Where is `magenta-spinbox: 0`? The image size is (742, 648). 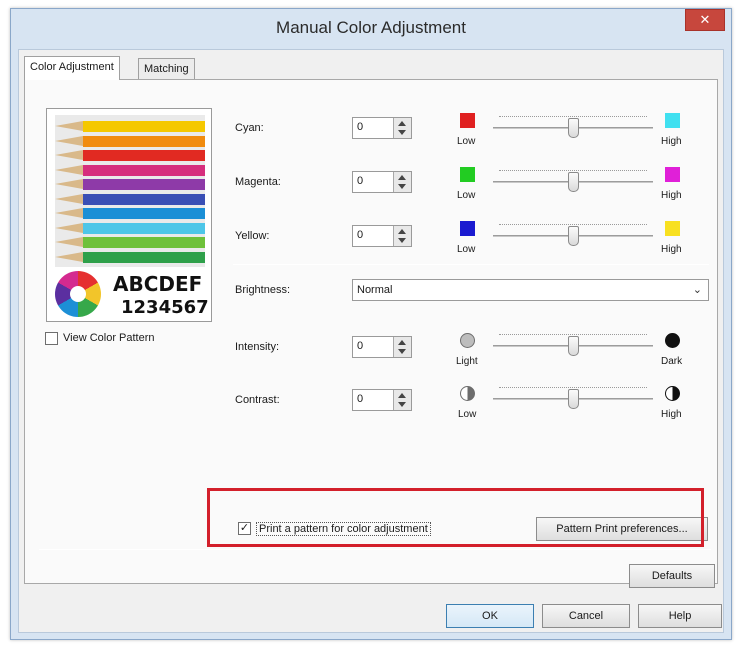
magenta-spinbox: 0 is located at coordinates (382, 182).